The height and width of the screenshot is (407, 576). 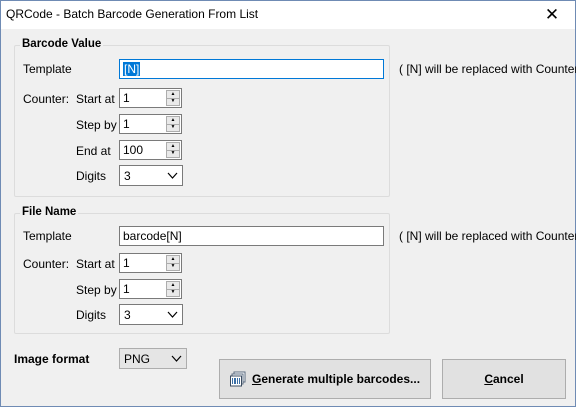 I want to click on file-digits-select: 3, so click(x=151, y=314).